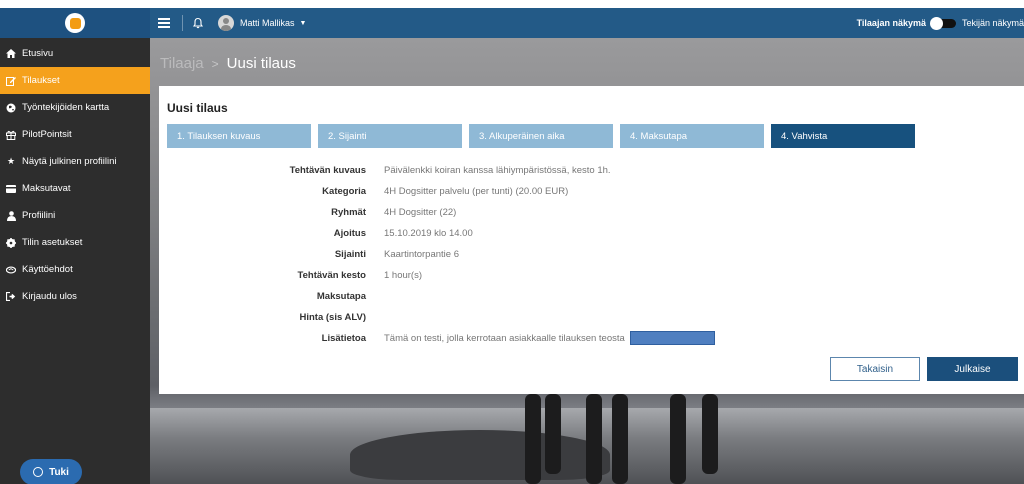 This screenshot has height=484, width=1024. What do you see at coordinates (421, 254) in the screenshot?
I see `detail-value: Kaartintorpantie 6` at bounding box center [421, 254].